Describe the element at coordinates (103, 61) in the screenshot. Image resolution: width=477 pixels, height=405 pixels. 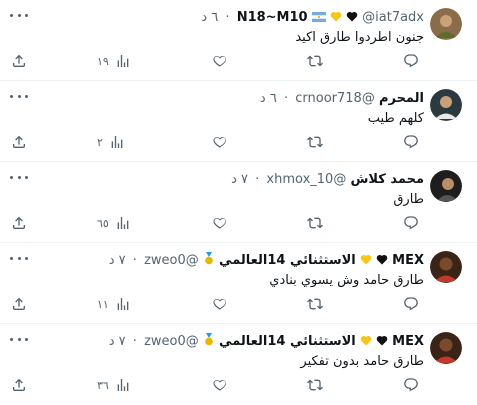
I see `views-count: ١٩` at that location.